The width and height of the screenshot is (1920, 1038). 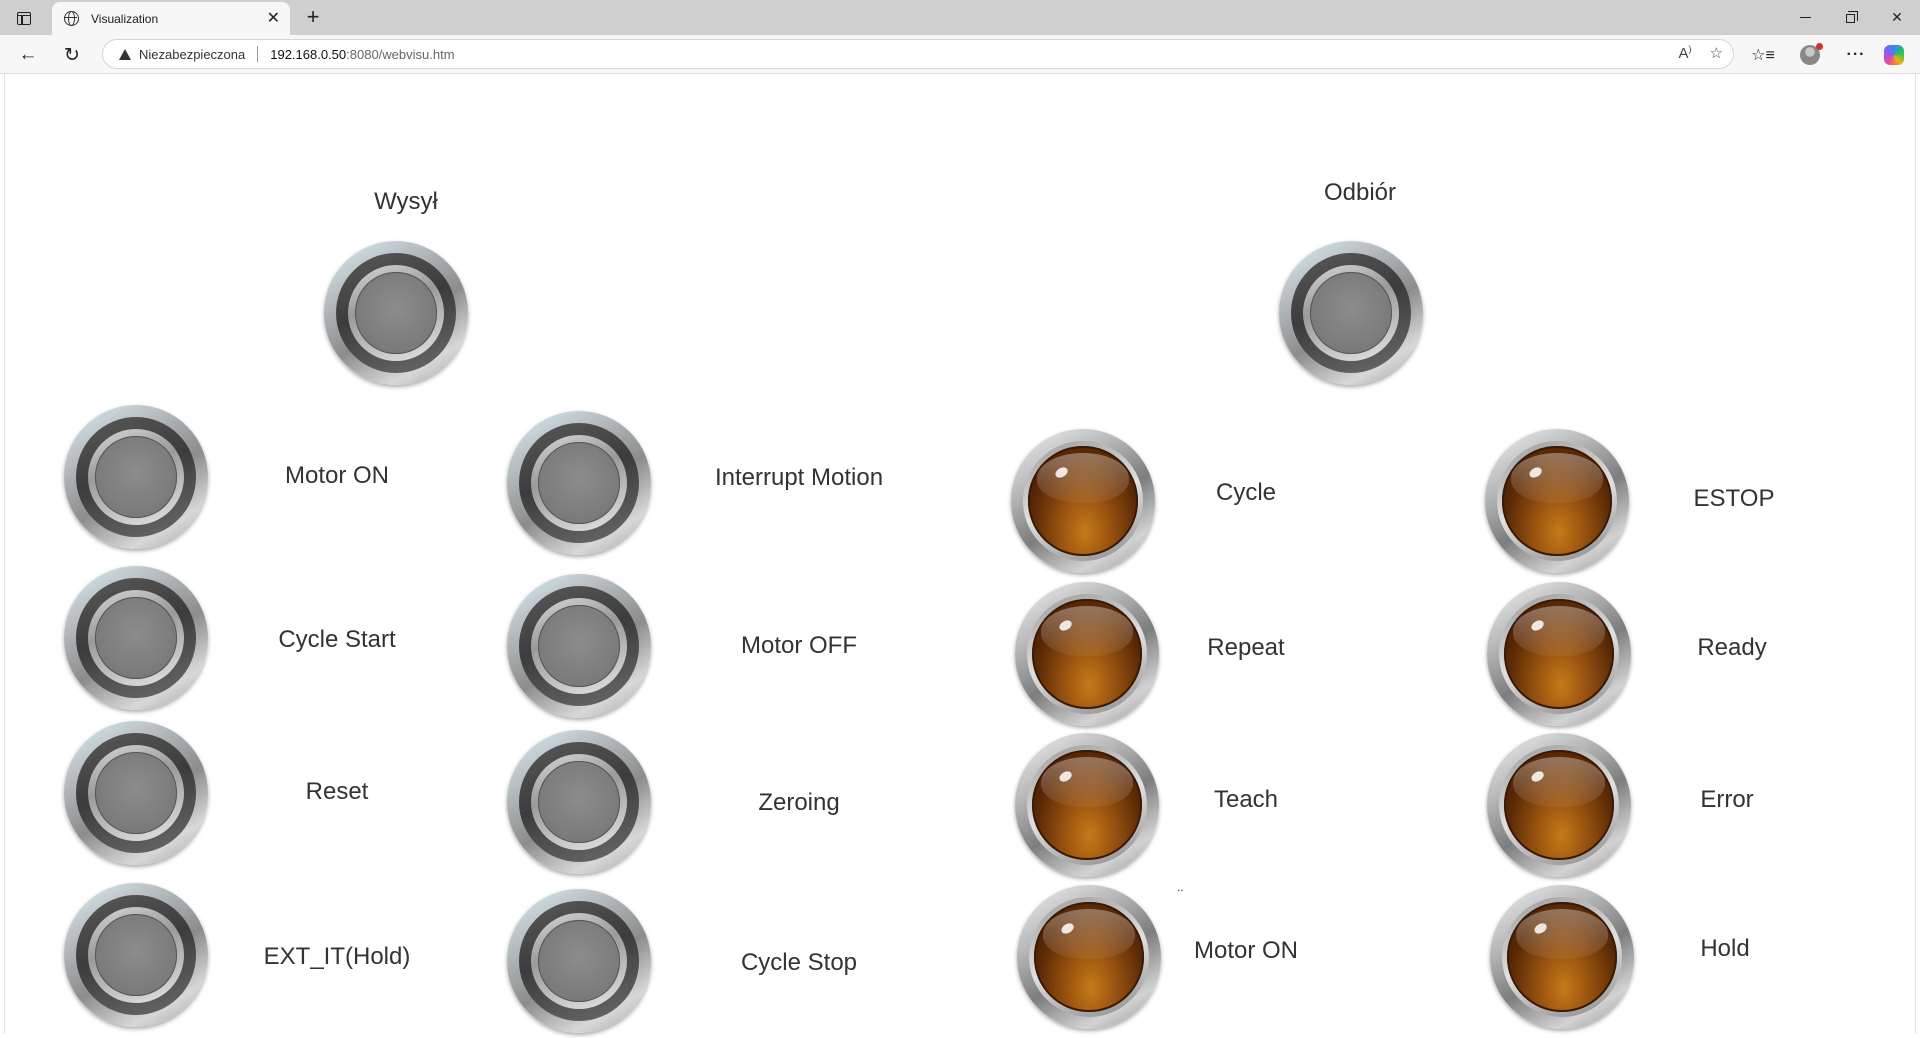 What do you see at coordinates (337, 956) in the screenshot?
I see `ext-it-hold-label: EXT_IT(Hold)` at bounding box center [337, 956].